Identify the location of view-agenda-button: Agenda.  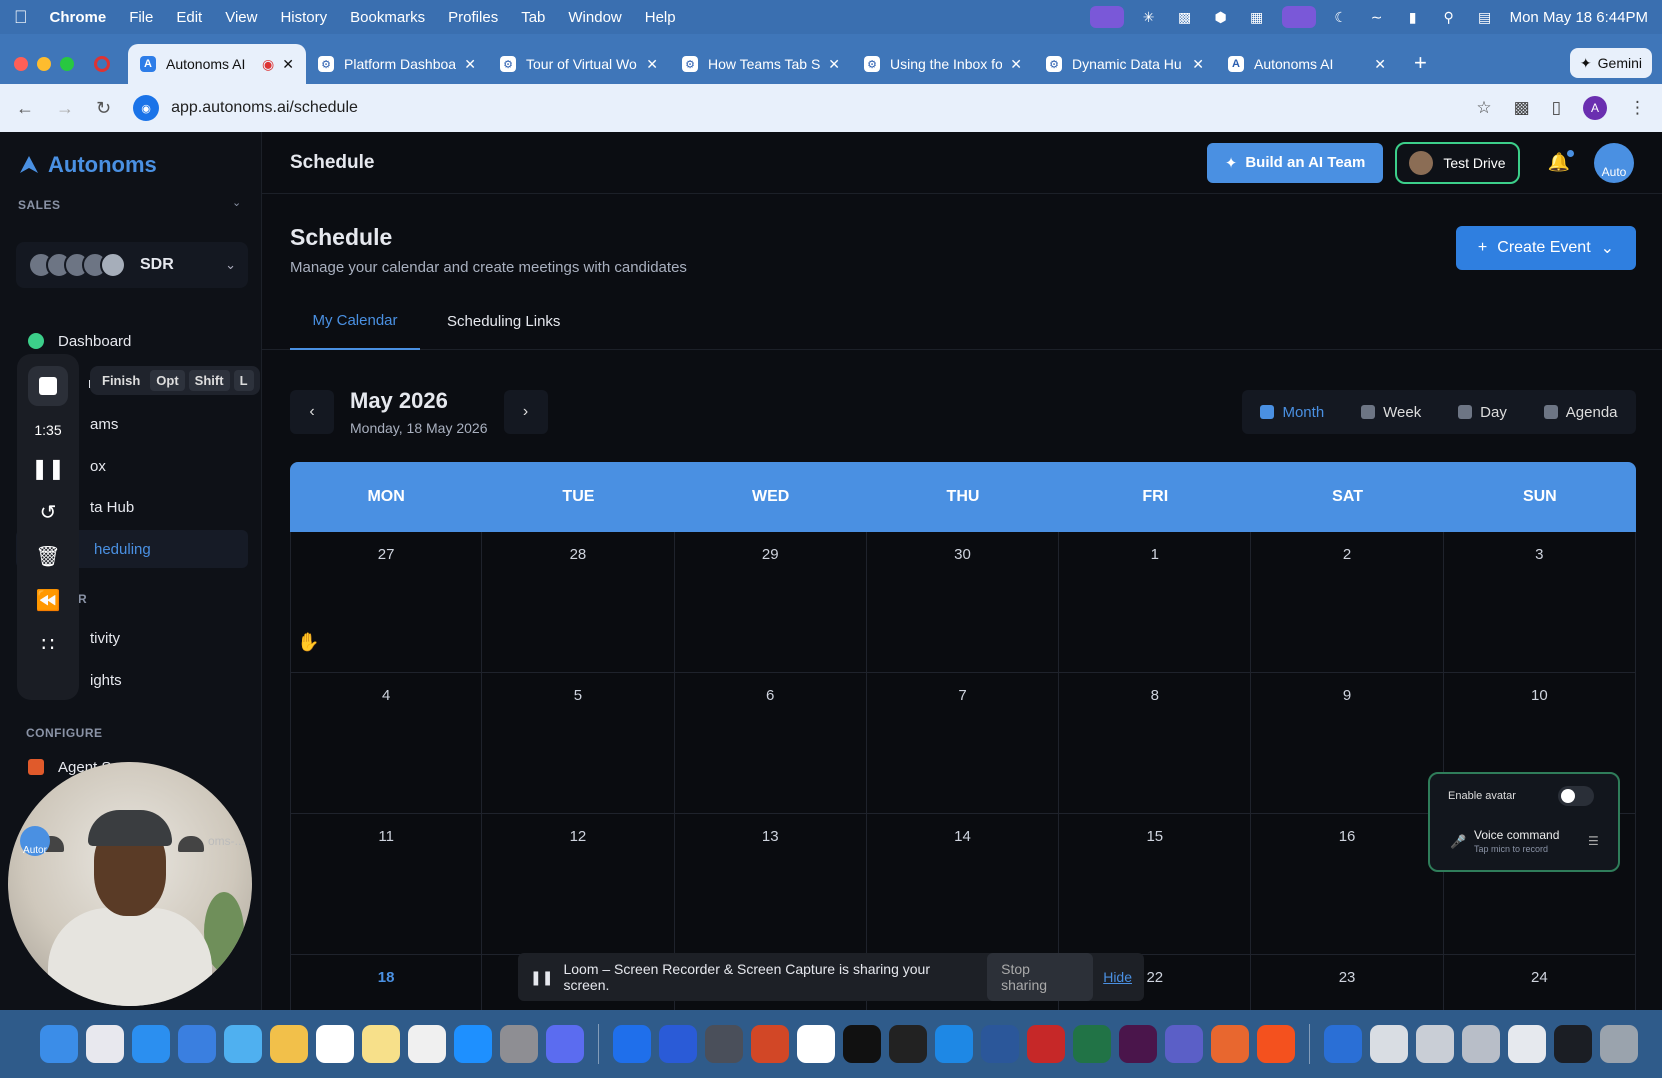
(1580, 412).